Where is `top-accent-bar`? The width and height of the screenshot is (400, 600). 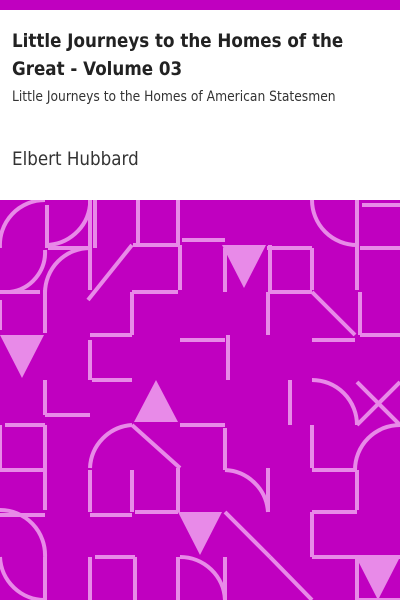 top-accent-bar is located at coordinates (200, 5).